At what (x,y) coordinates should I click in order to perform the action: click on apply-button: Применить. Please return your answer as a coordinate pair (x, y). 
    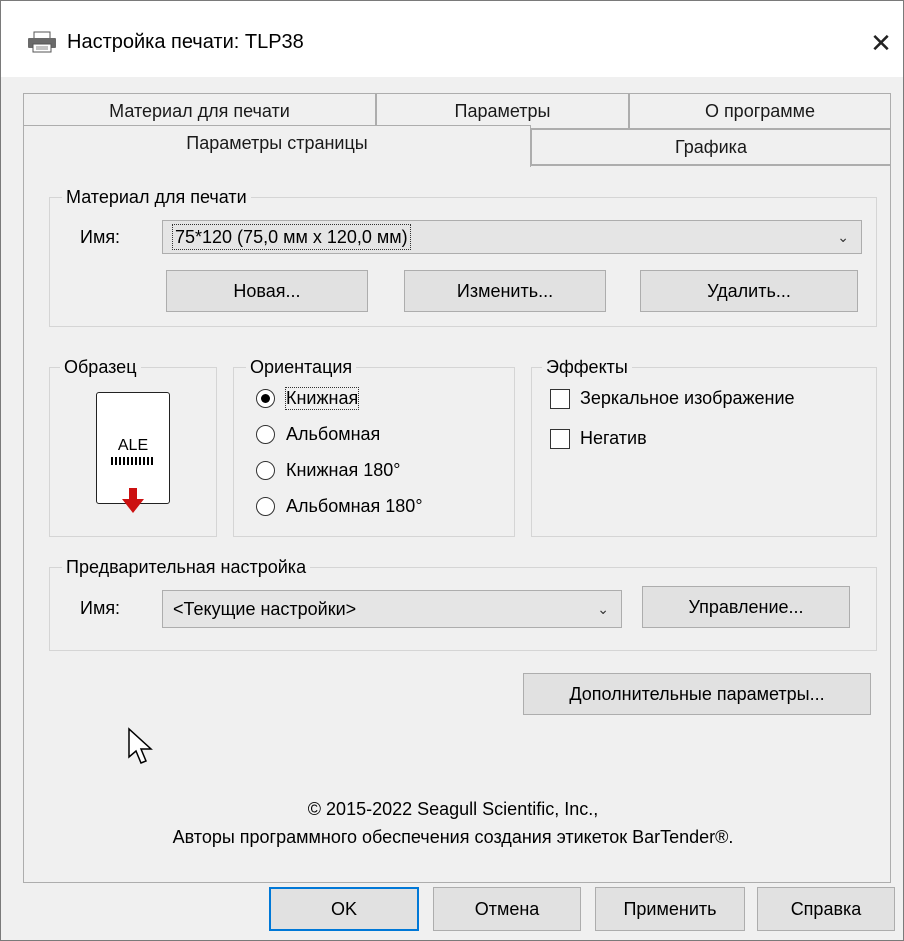
    Looking at the image, I should click on (670, 909).